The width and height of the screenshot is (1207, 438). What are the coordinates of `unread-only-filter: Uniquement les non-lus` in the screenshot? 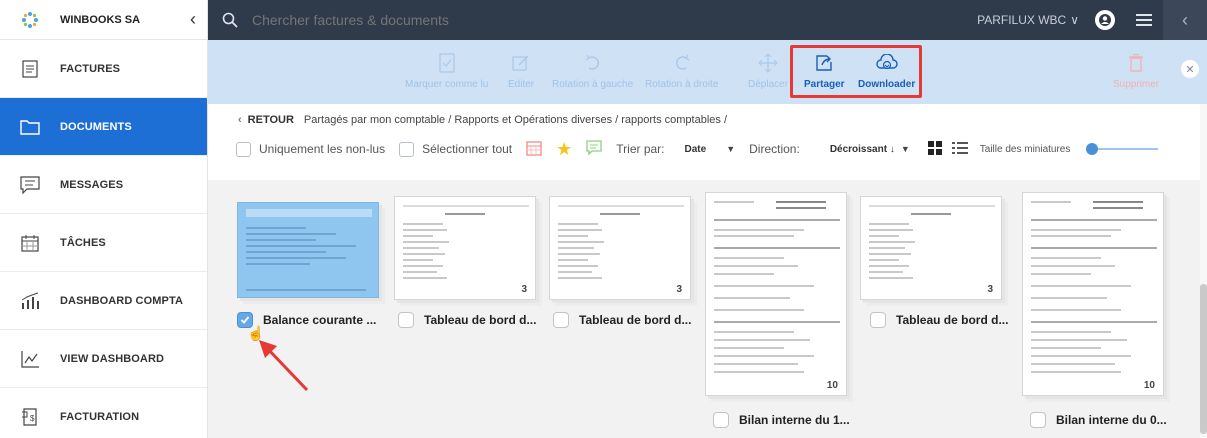 It's located at (311, 149).